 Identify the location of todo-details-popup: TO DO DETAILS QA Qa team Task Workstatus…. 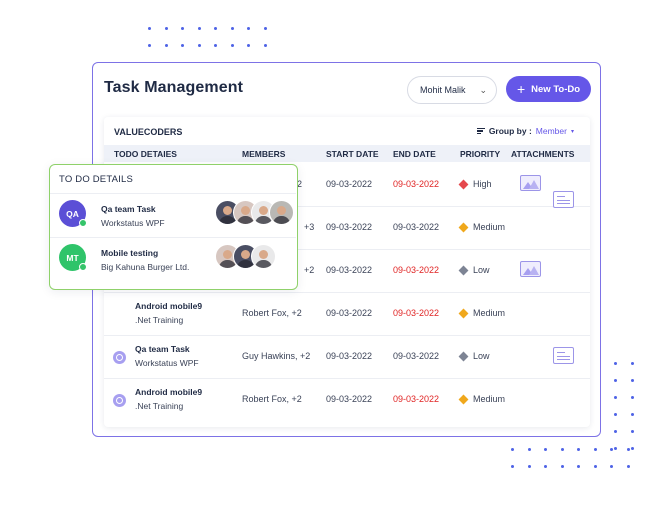
(173, 227).